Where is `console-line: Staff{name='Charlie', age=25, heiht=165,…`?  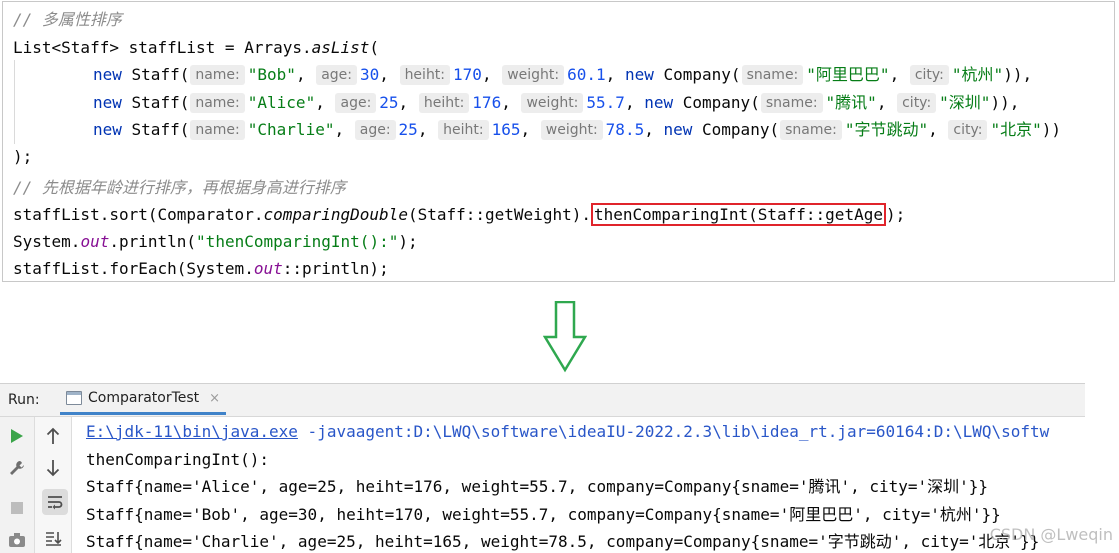
console-line: Staff{name='Charlie', age=25, heiht=165,… is located at coordinates (563, 541).